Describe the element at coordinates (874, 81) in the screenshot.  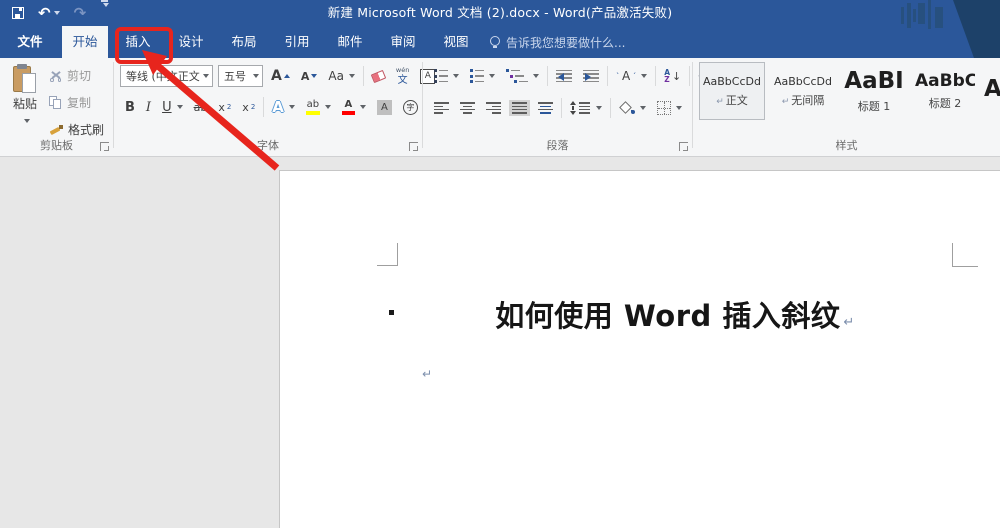
I see `style-sample: AaBI` at that location.